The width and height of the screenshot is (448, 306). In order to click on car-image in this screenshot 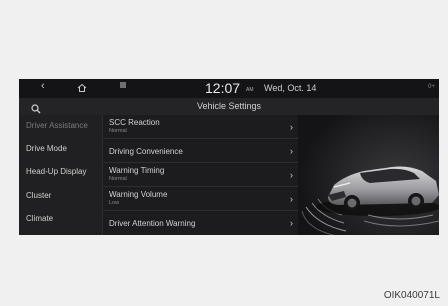, I will do `click(368, 175)`.